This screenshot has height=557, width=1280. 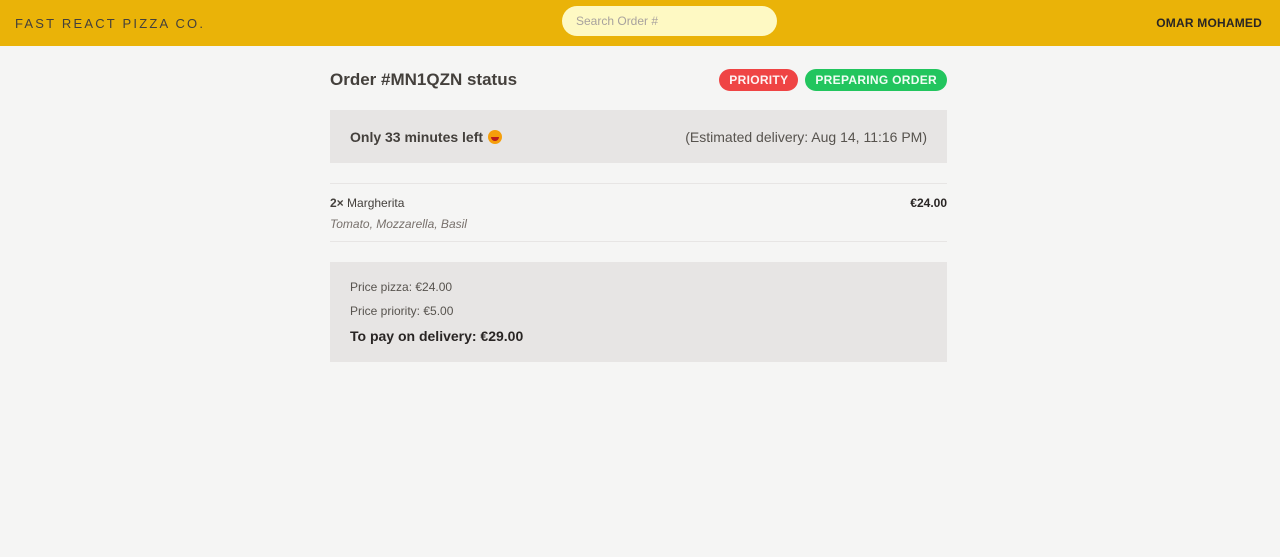 I want to click on grinning-face-icon, so click(x=495, y=136).